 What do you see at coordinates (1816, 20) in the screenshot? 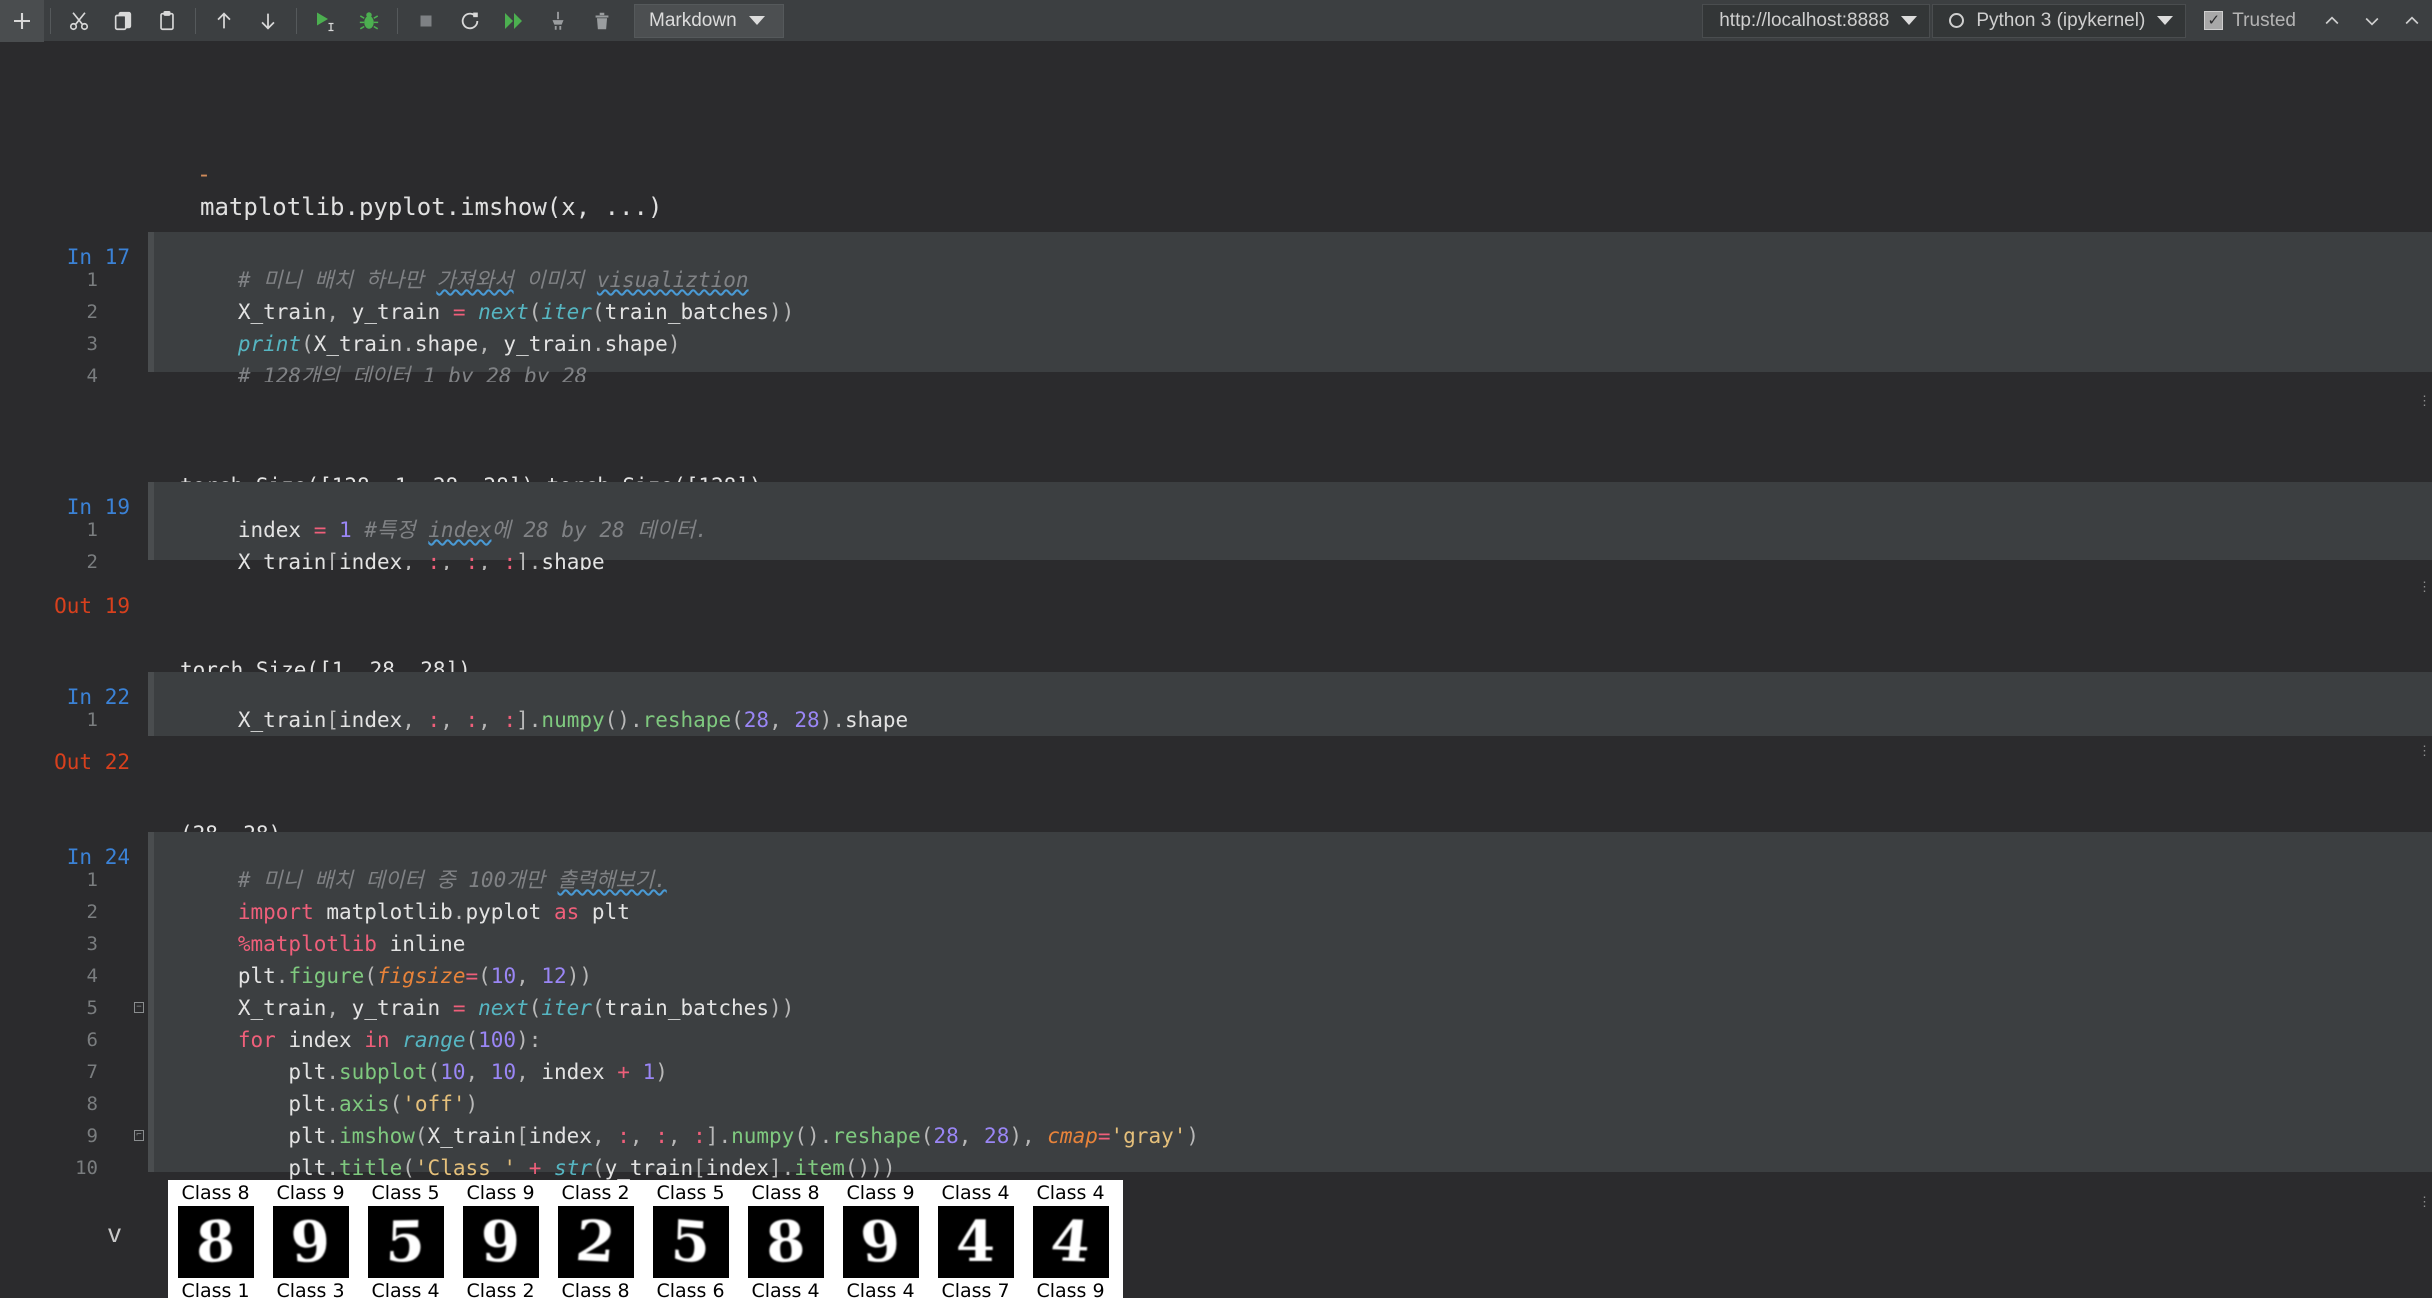
I see `server-url-select: http://localhost:8888` at bounding box center [1816, 20].